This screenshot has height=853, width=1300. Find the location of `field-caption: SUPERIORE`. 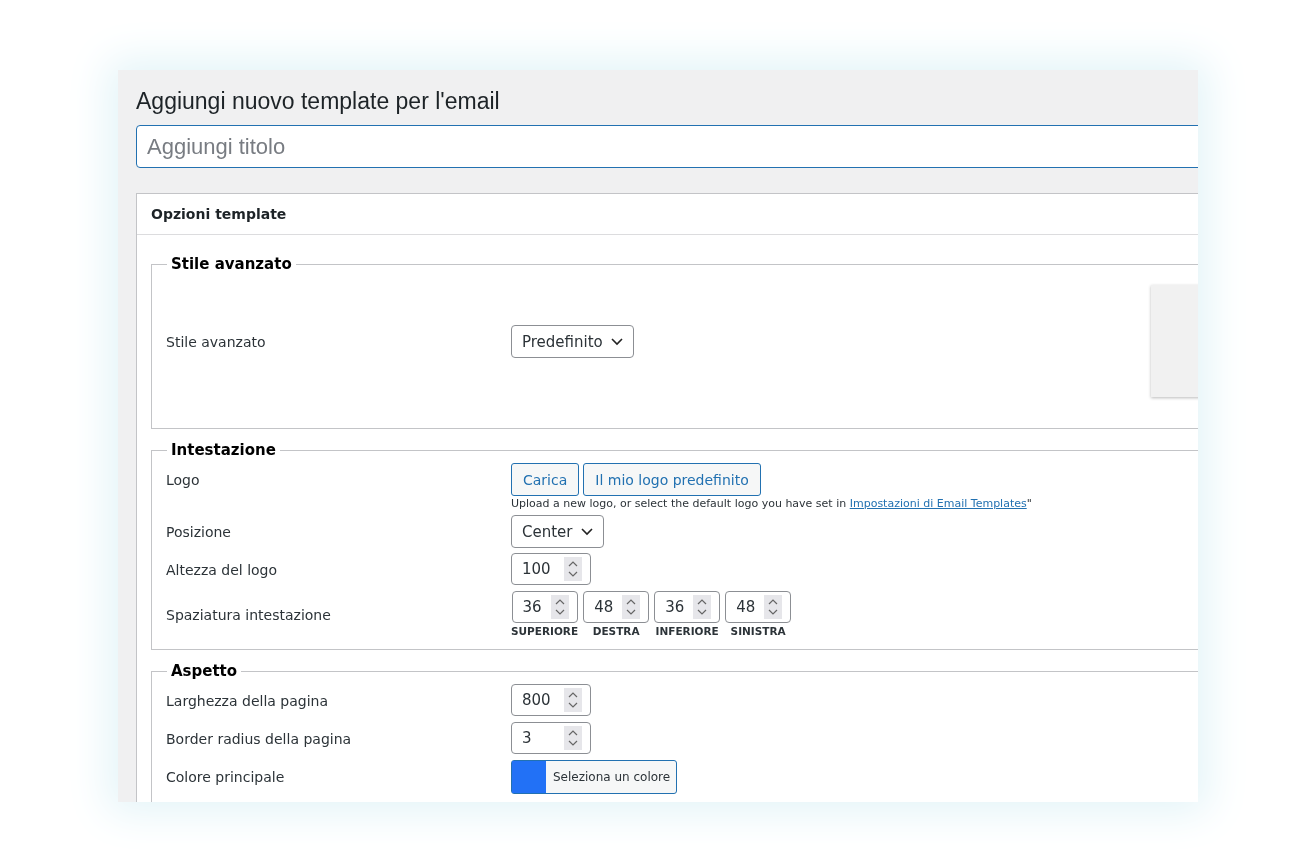

field-caption: SUPERIORE is located at coordinates (545, 631).